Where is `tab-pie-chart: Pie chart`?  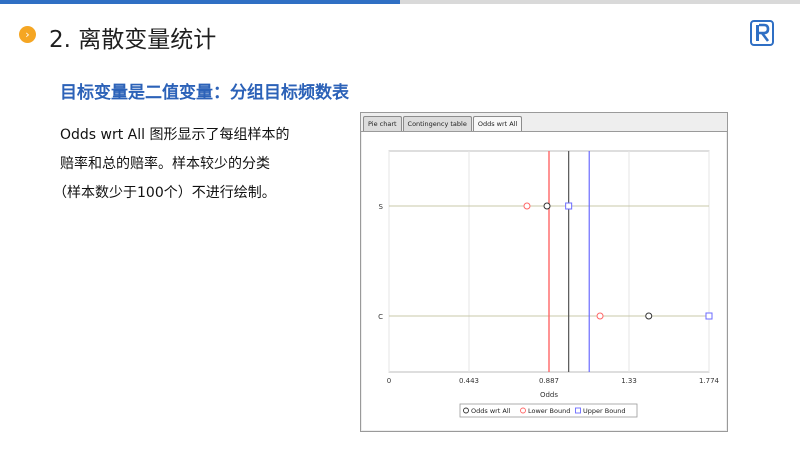
tab-pie-chart: Pie chart is located at coordinates (382, 123).